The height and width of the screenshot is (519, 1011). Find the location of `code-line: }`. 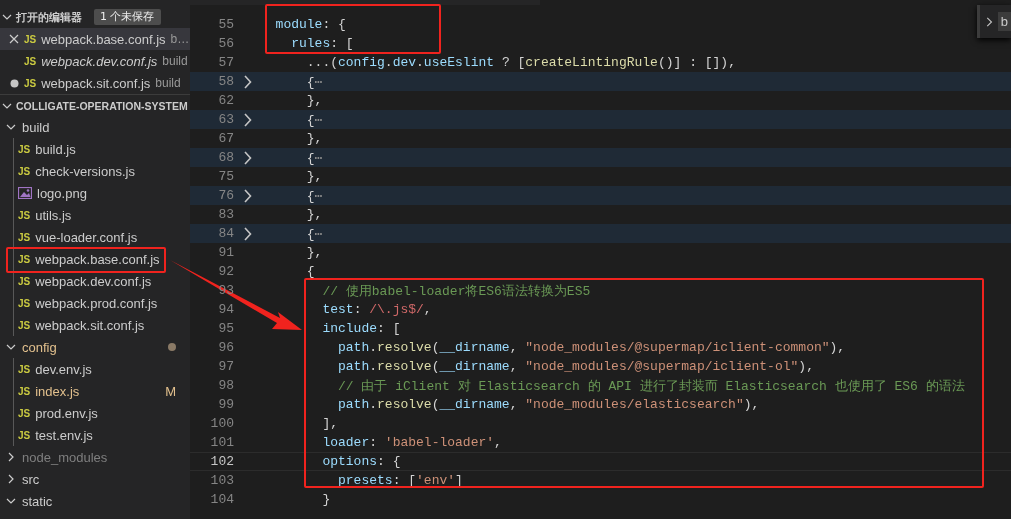

code-line: } is located at coordinates (326, 499).